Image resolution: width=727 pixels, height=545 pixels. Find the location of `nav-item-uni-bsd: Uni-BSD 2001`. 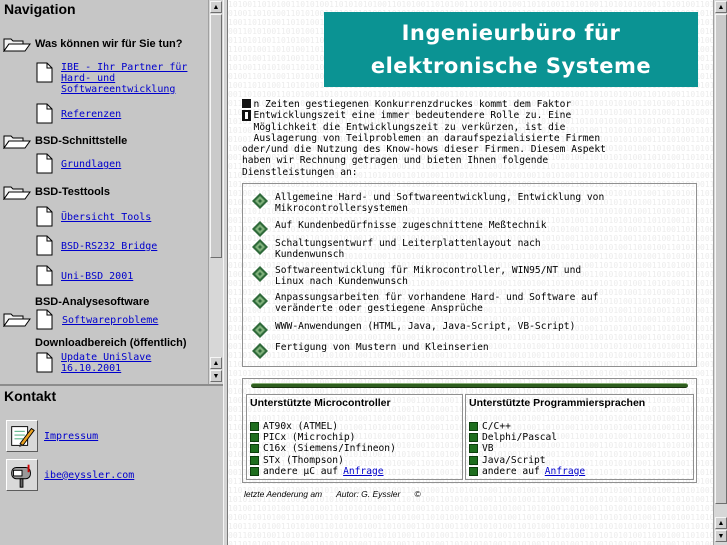

nav-item-uni-bsd: Uni-BSD 2001 is located at coordinates (118, 275).